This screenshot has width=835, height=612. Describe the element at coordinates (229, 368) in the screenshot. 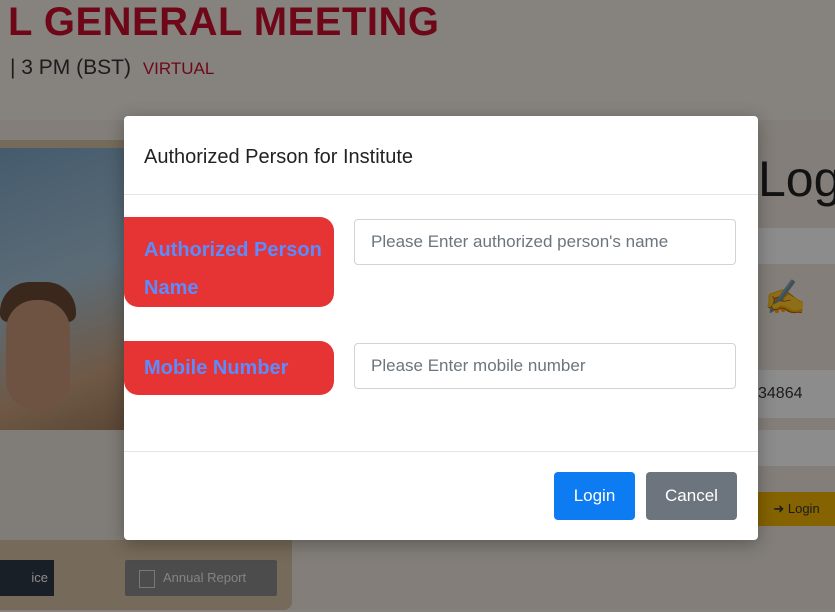

I see `mobile-number-label: Mobile Number` at that location.